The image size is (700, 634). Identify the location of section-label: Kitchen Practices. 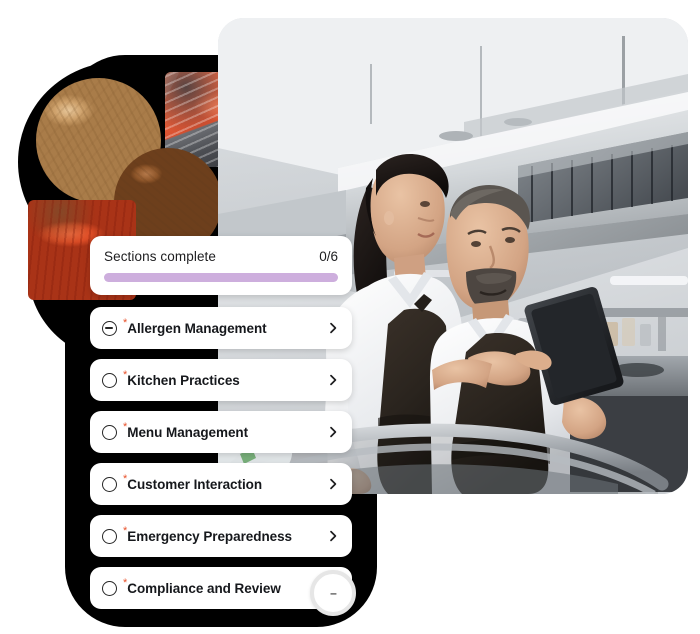
(183, 380).